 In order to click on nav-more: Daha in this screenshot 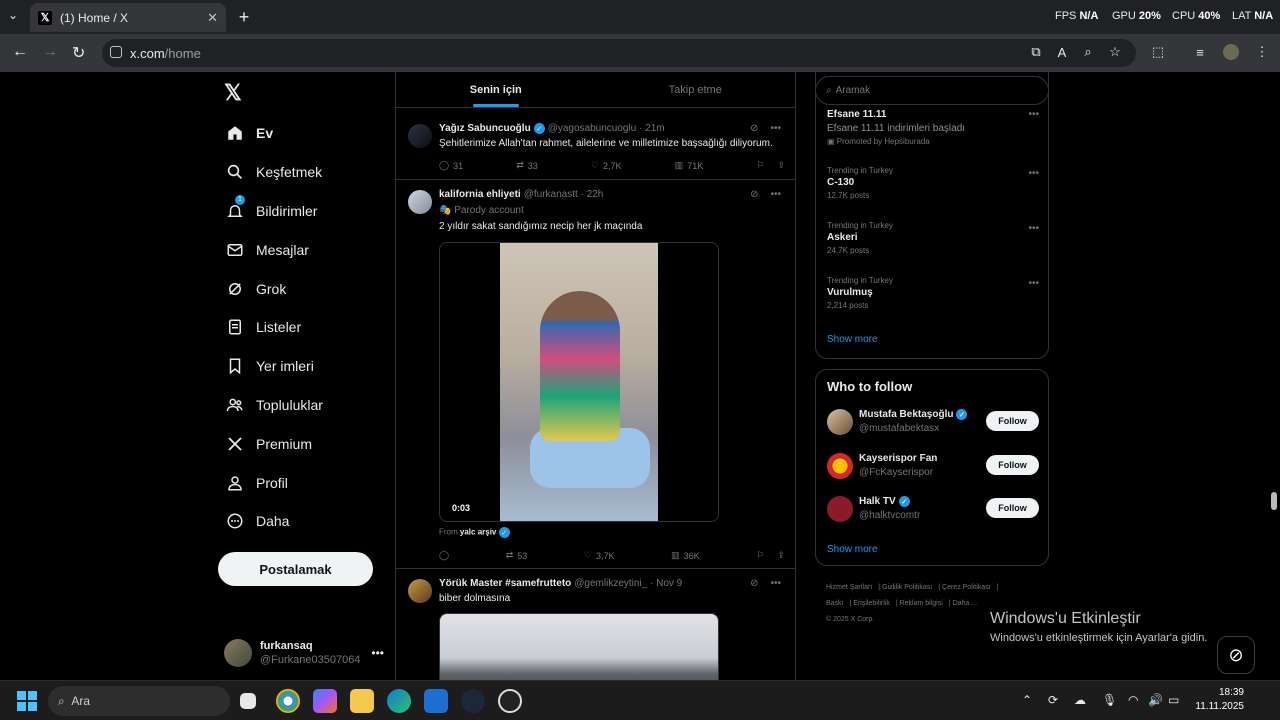, I will do `click(270, 521)`.